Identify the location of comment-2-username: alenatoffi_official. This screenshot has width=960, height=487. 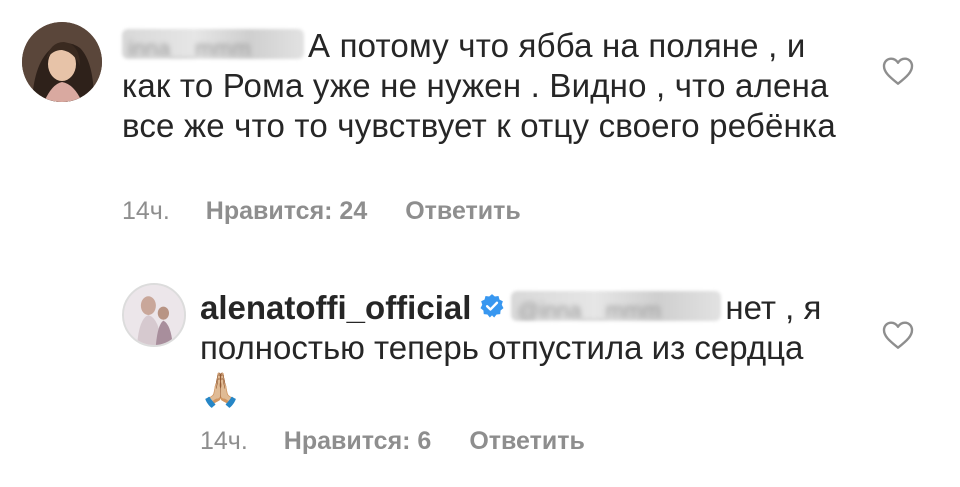
(335, 307).